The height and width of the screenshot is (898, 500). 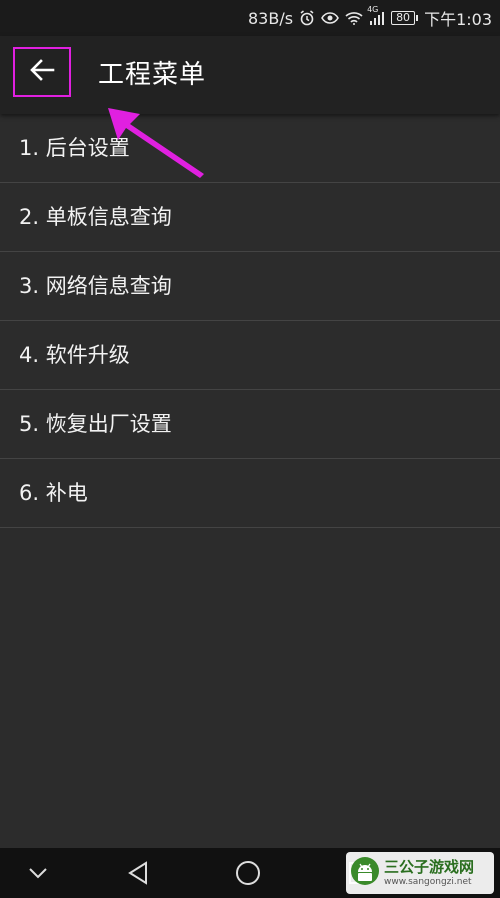 What do you see at coordinates (250, 424) in the screenshot?
I see `menu-item-factory-reset: 5. 恢复出厂设置` at bounding box center [250, 424].